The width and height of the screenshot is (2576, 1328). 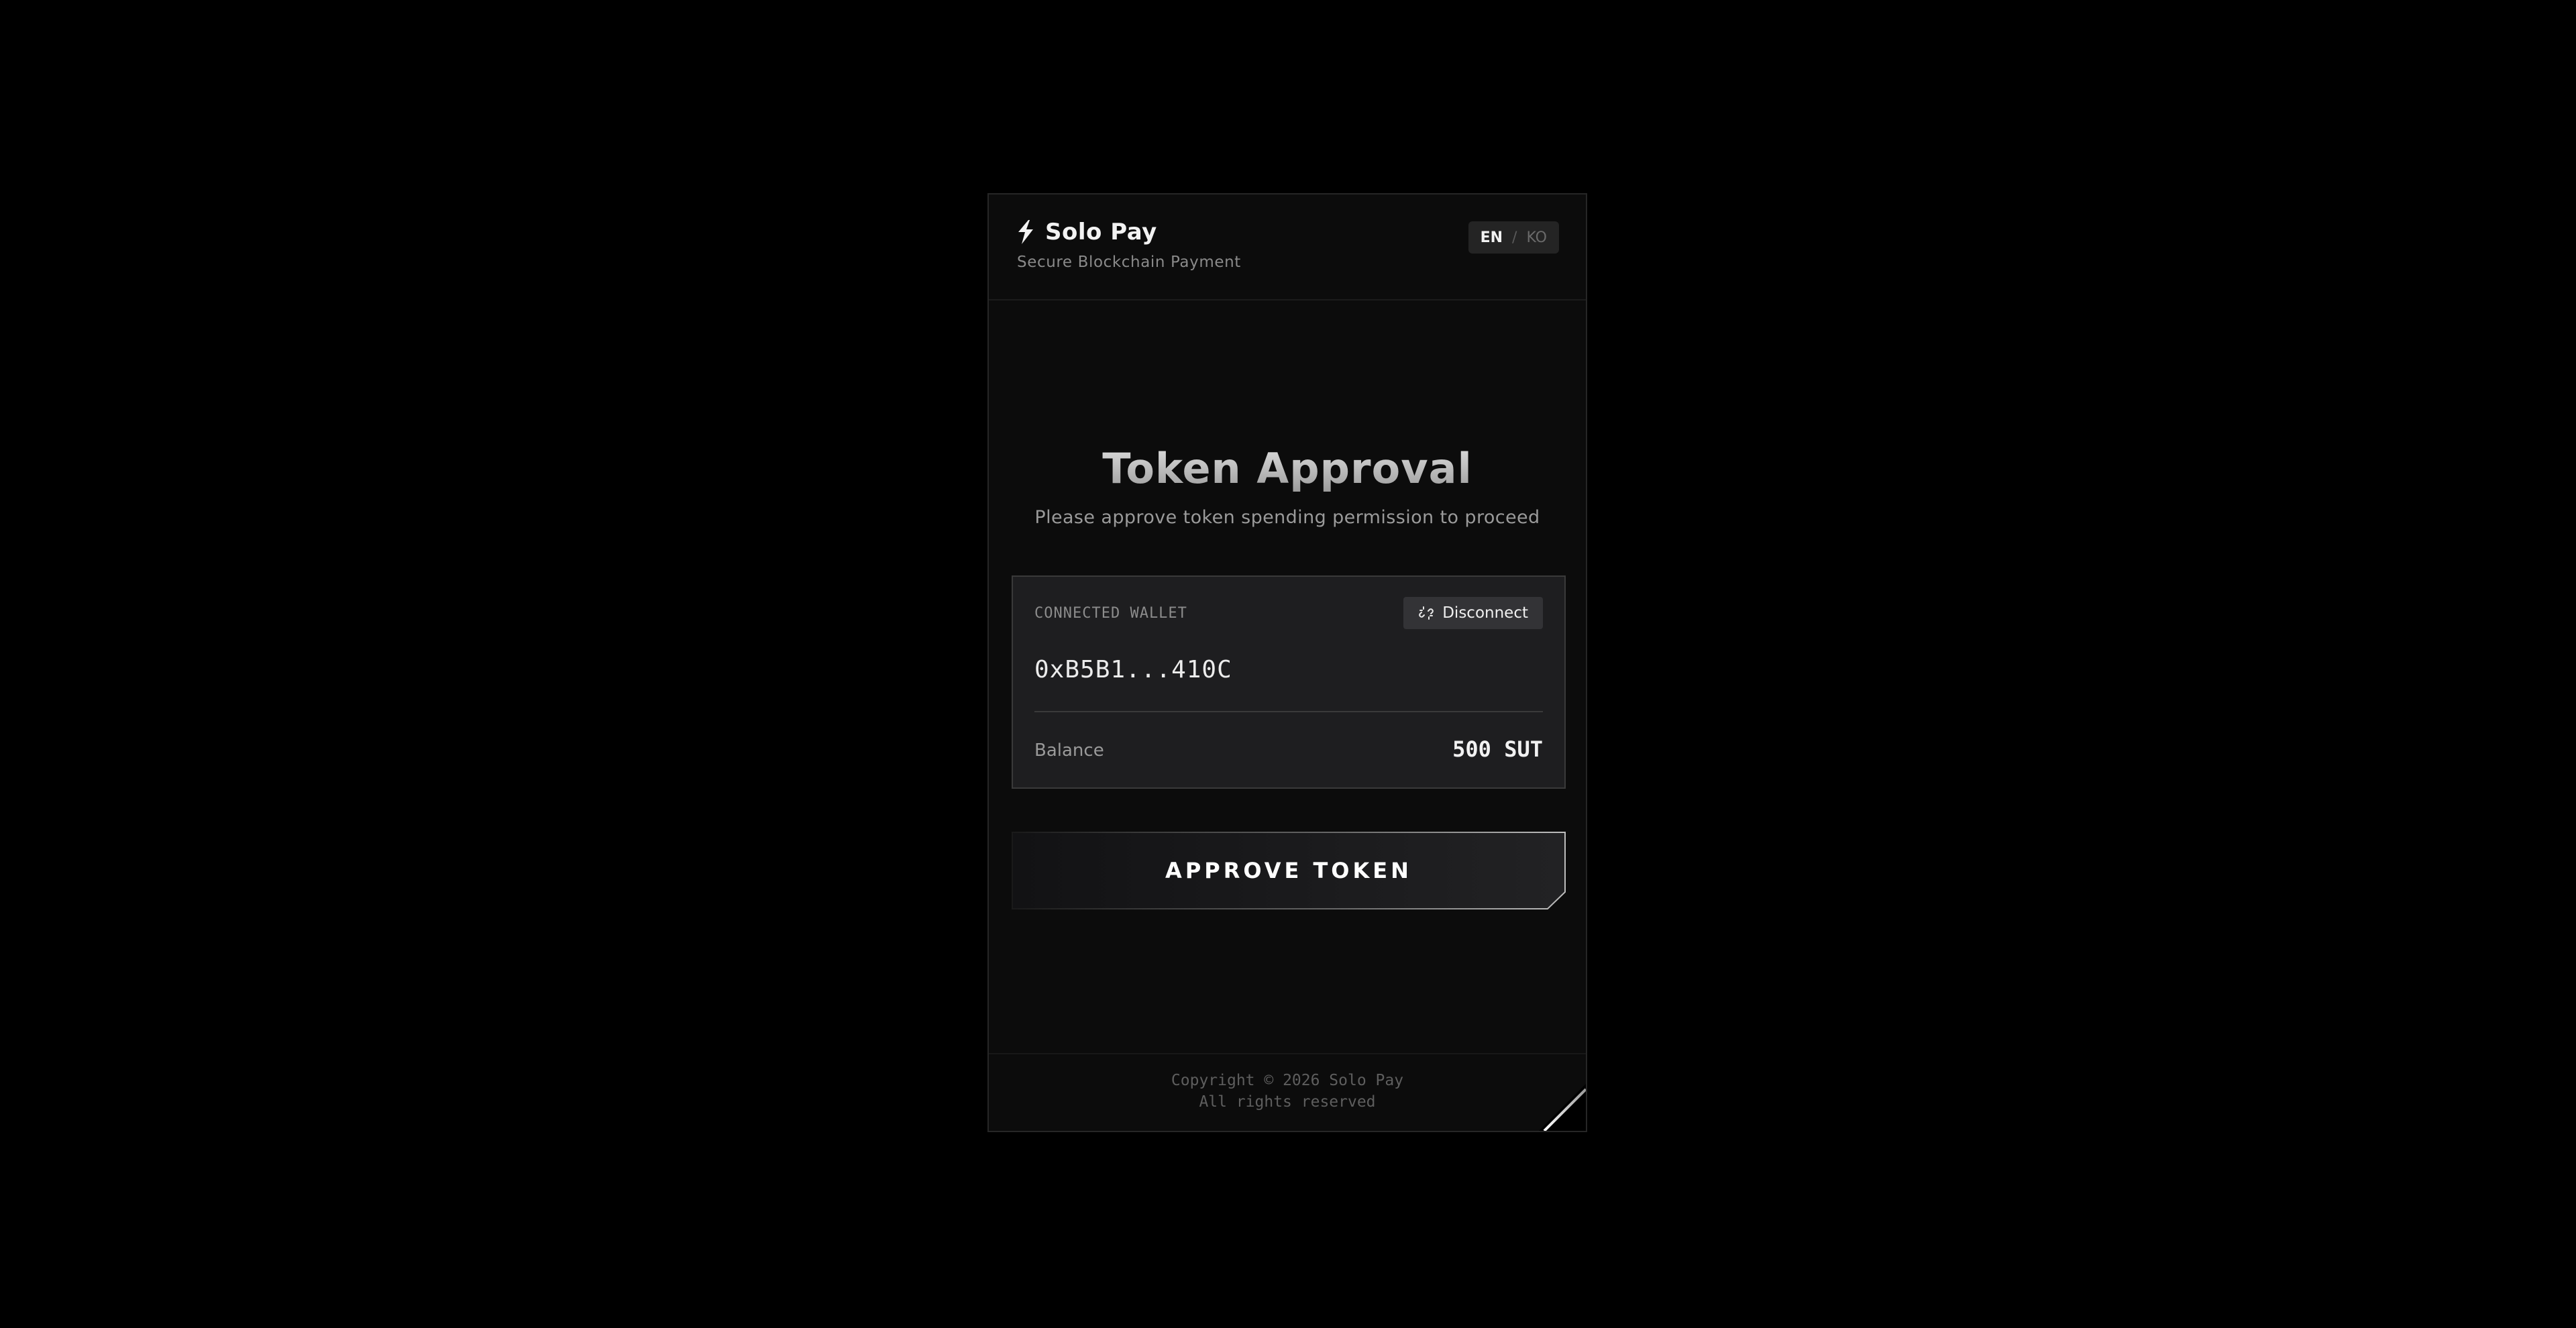 I want to click on wallet-address: 0xB5B1...410C, so click(x=1133, y=669).